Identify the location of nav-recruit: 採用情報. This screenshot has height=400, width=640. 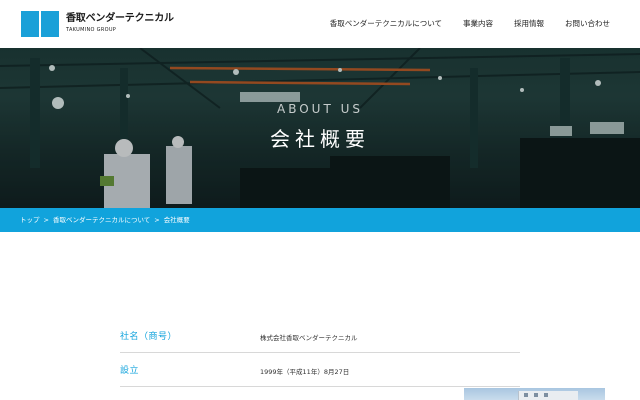
(529, 24).